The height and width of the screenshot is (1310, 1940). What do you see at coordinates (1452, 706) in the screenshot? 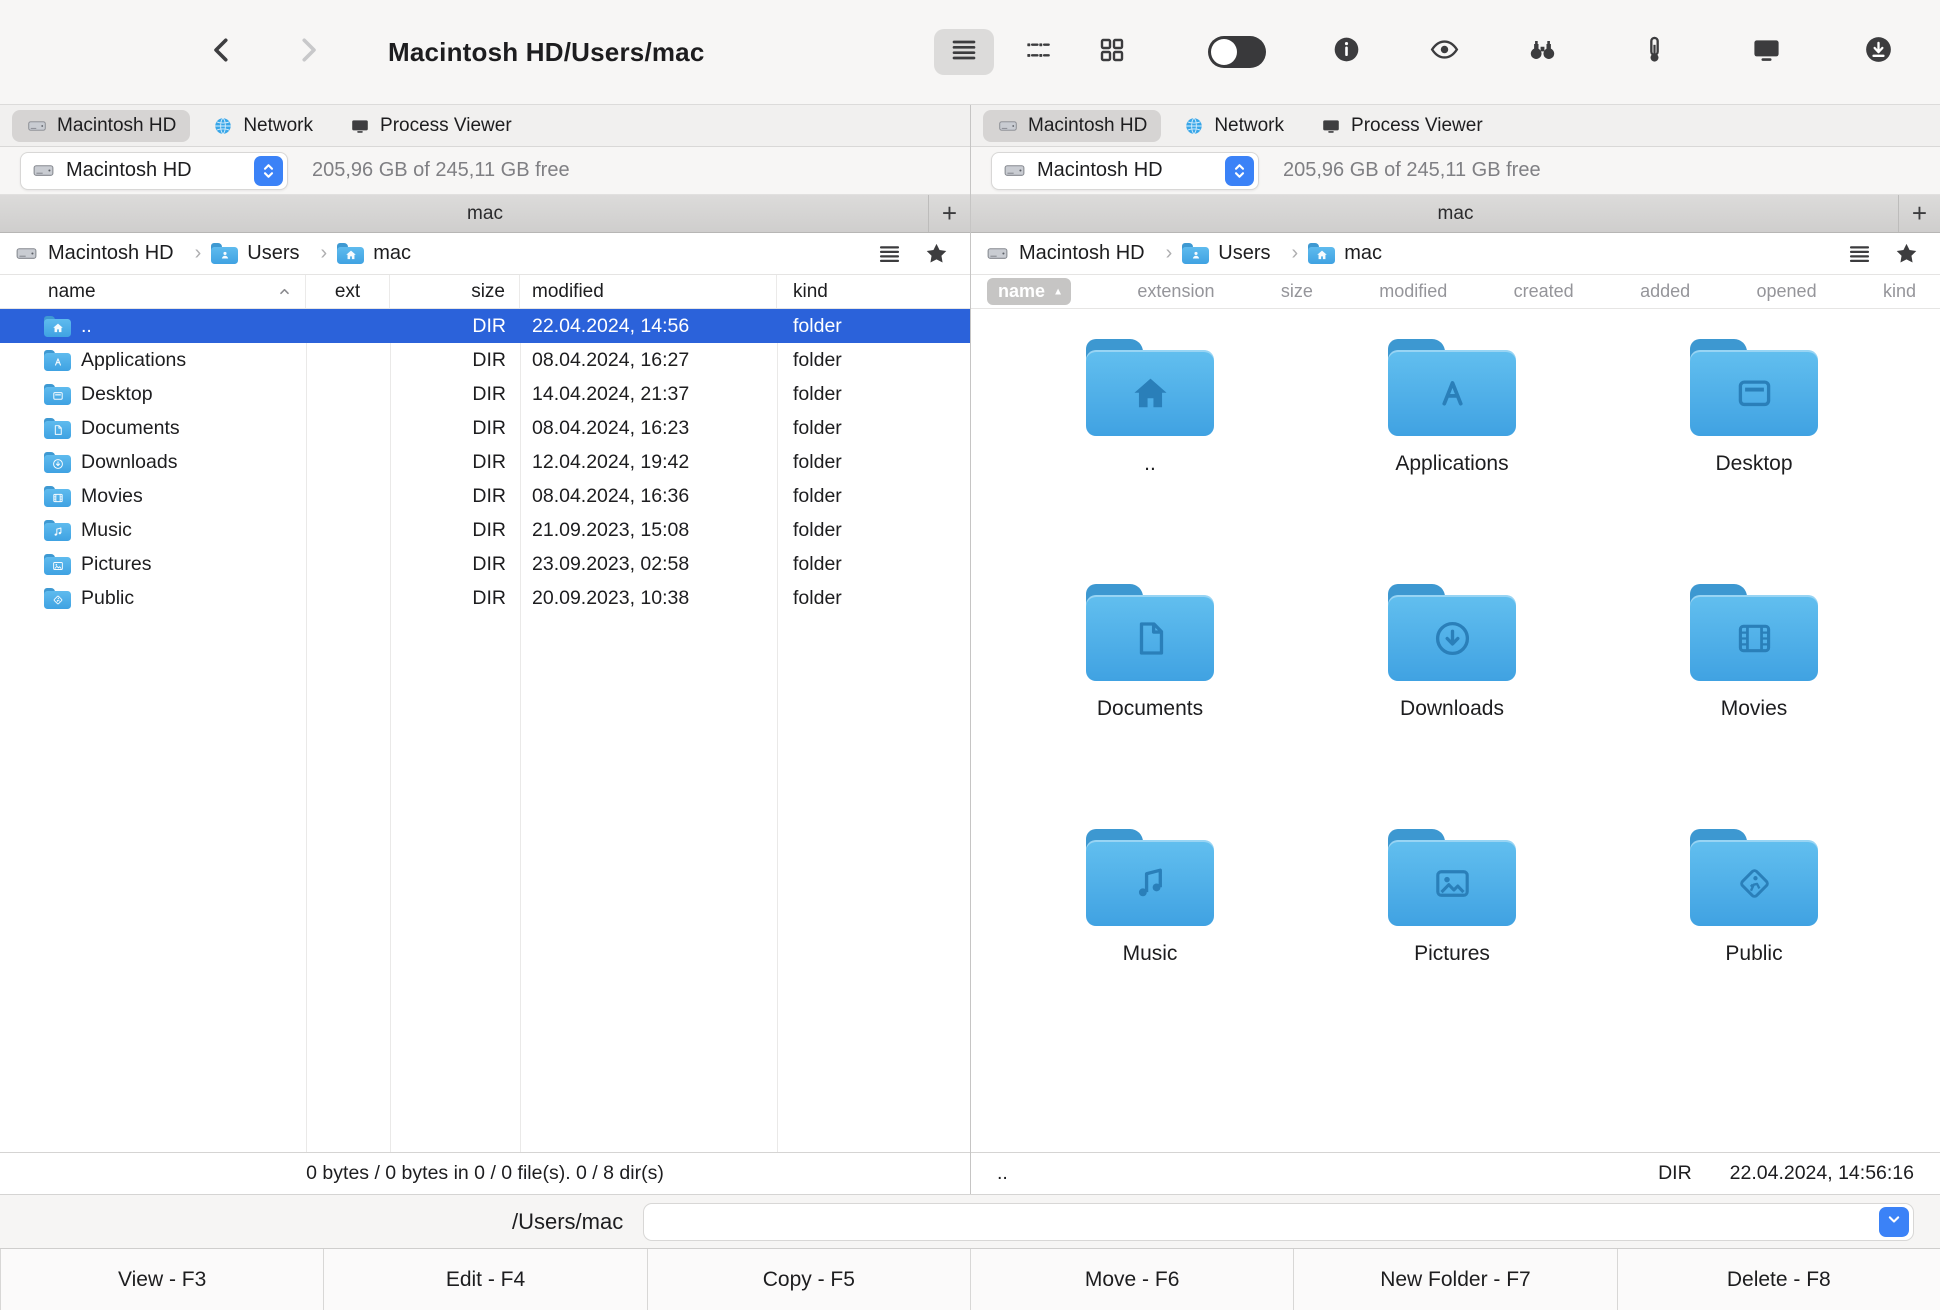
I see `folder-item: Downloads` at bounding box center [1452, 706].